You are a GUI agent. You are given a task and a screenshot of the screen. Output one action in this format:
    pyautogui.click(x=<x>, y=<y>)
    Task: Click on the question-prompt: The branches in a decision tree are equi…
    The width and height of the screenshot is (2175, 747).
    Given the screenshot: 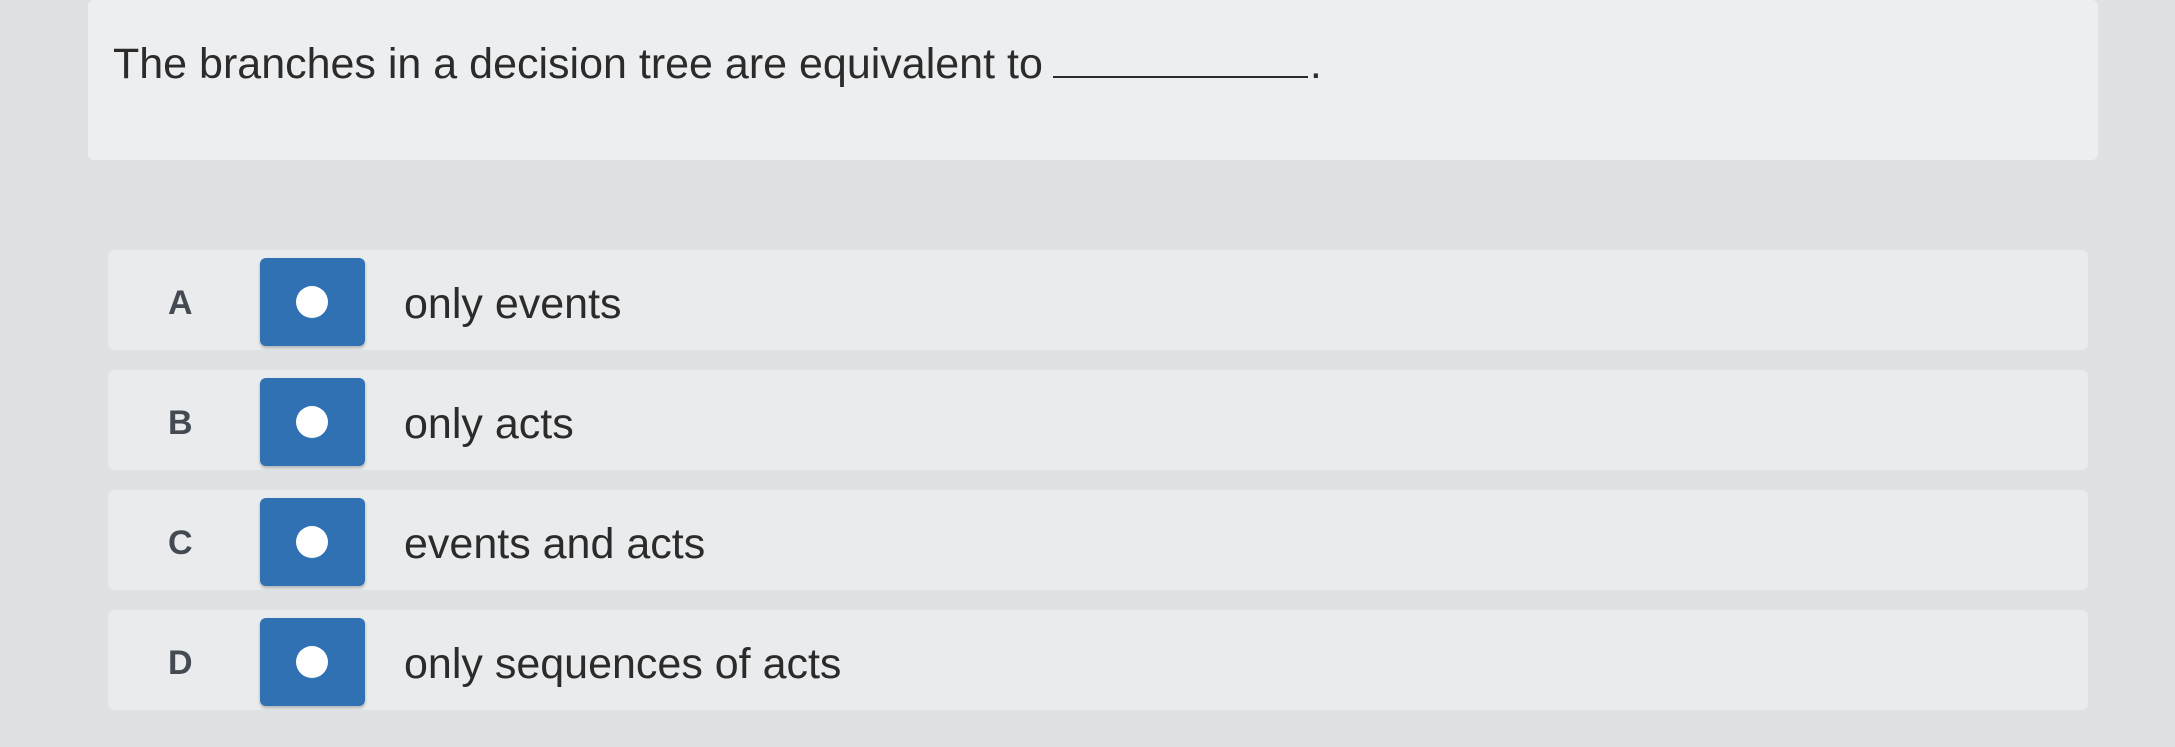 What is the action you would take?
    pyautogui.click(x=578, y=64)
    